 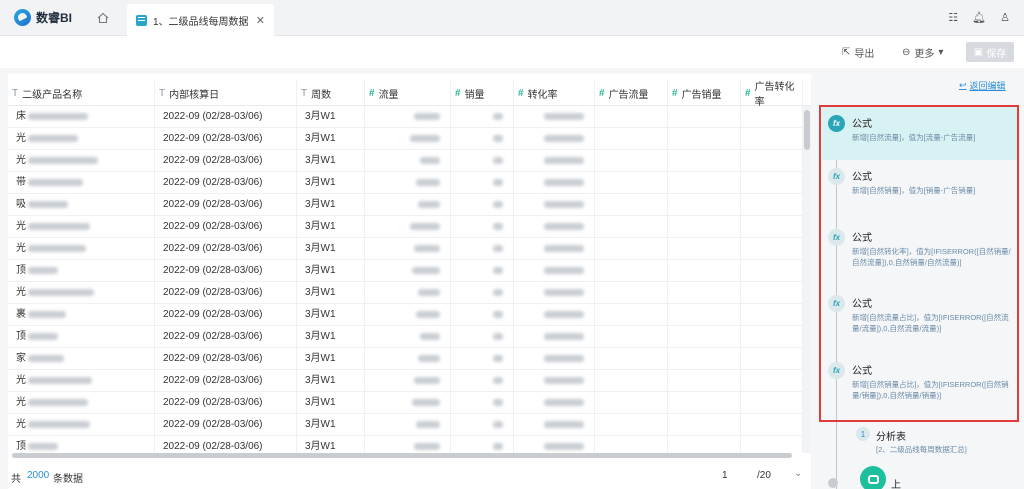 I want to click on list-icon: ☷, so click(x=953, y=17).